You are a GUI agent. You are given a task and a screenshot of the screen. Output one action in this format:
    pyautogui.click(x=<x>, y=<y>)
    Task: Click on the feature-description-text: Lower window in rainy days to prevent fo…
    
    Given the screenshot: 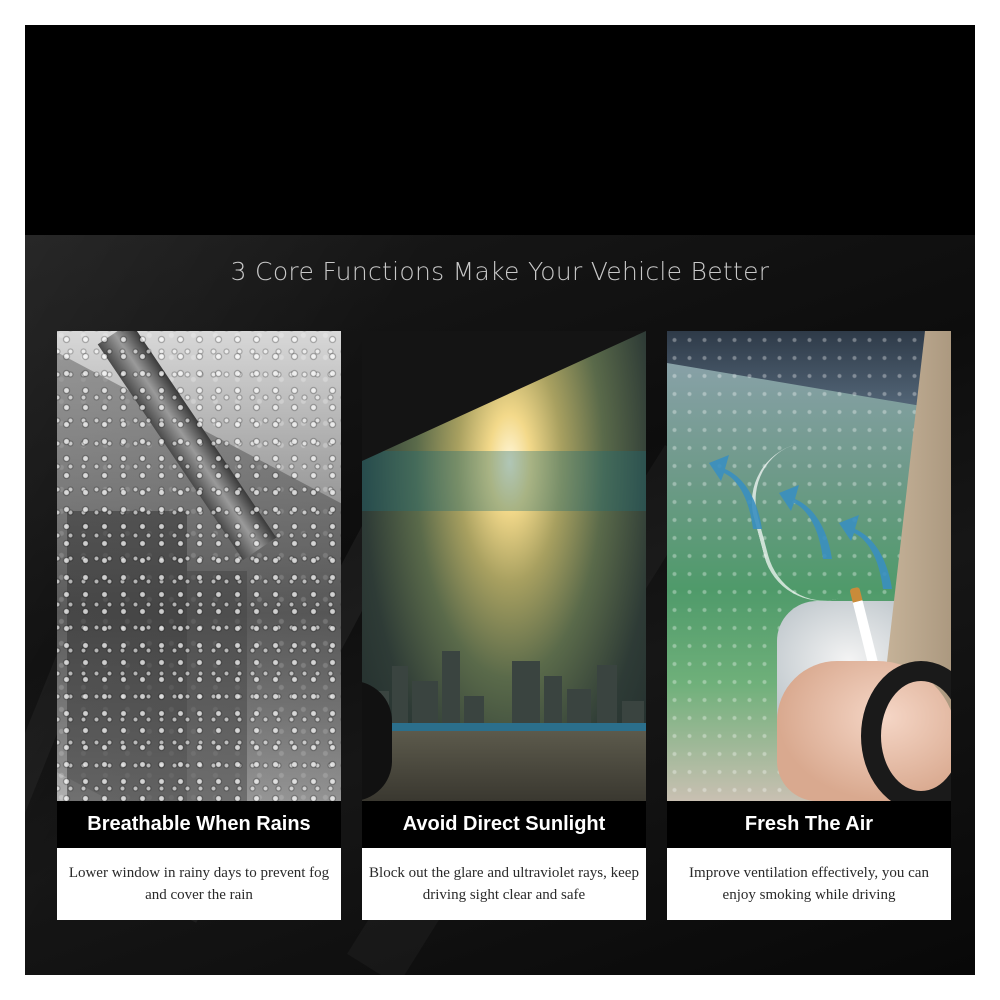 What is the action you would take?
    pyautogui.click(x=199, y=884)
    